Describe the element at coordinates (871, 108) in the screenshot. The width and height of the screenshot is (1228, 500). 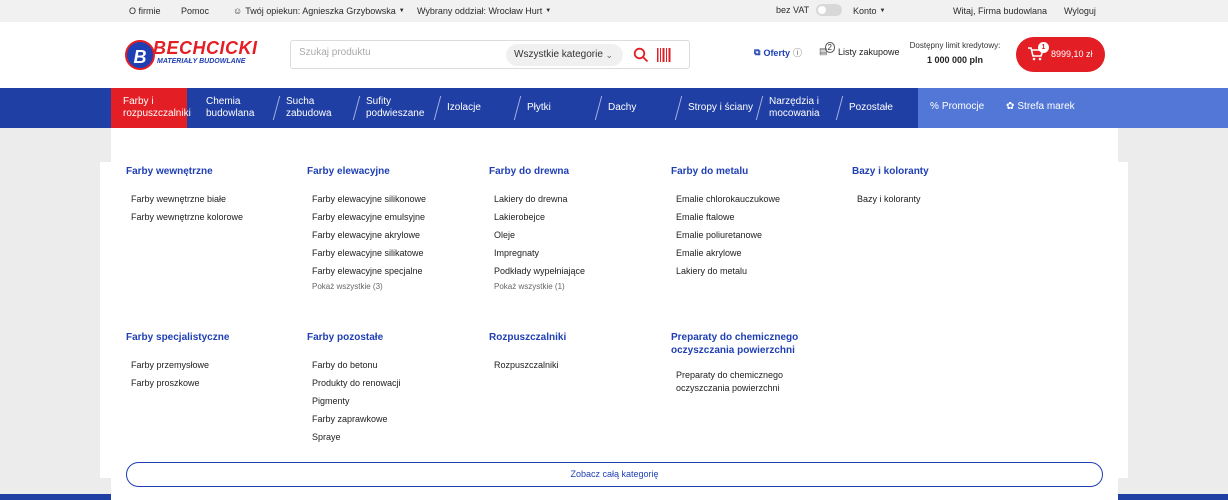
I see `nav-item-other: Pozostałe` at that location.